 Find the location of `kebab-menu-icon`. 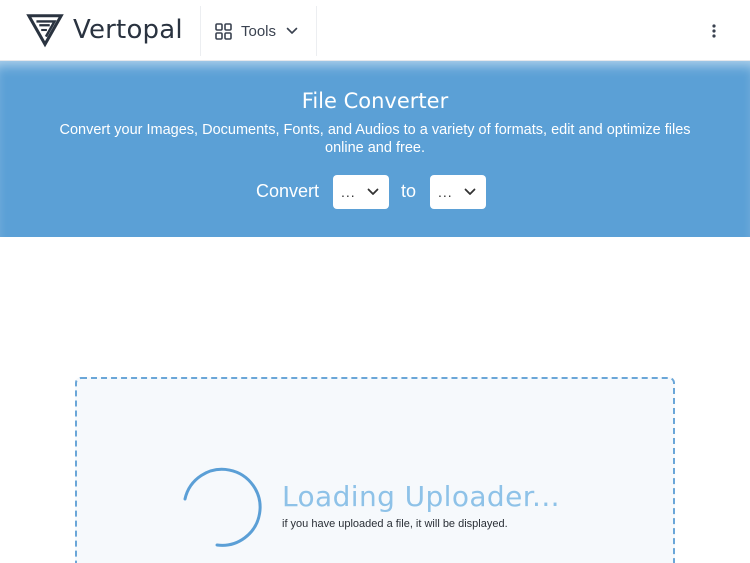

kebab-menu-icon is located at coordinates (714, 31).